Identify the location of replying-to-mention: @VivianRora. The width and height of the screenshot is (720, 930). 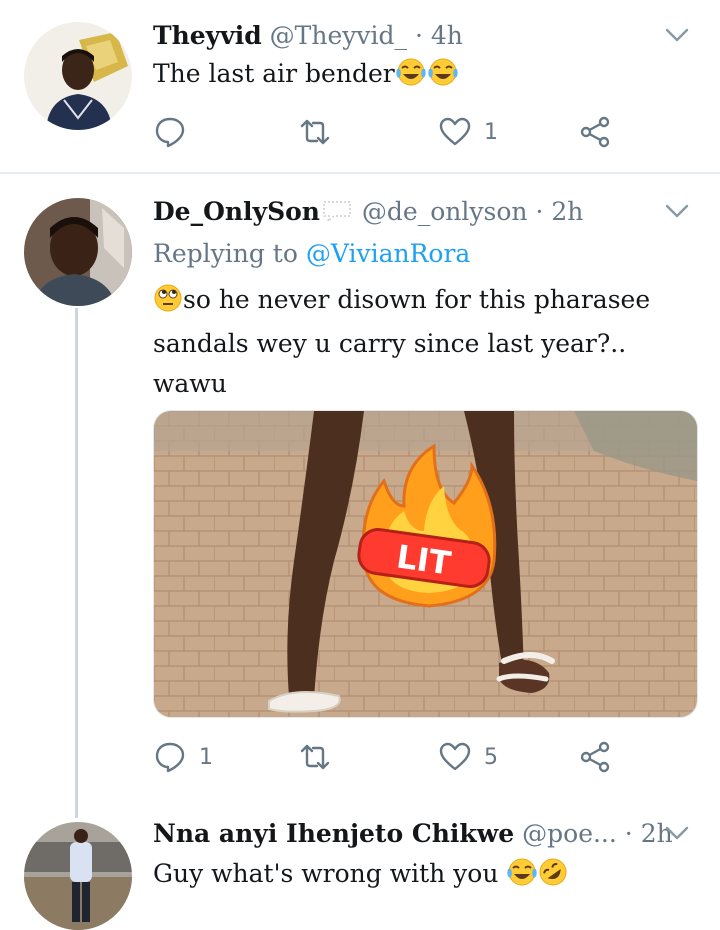
(388, 253).